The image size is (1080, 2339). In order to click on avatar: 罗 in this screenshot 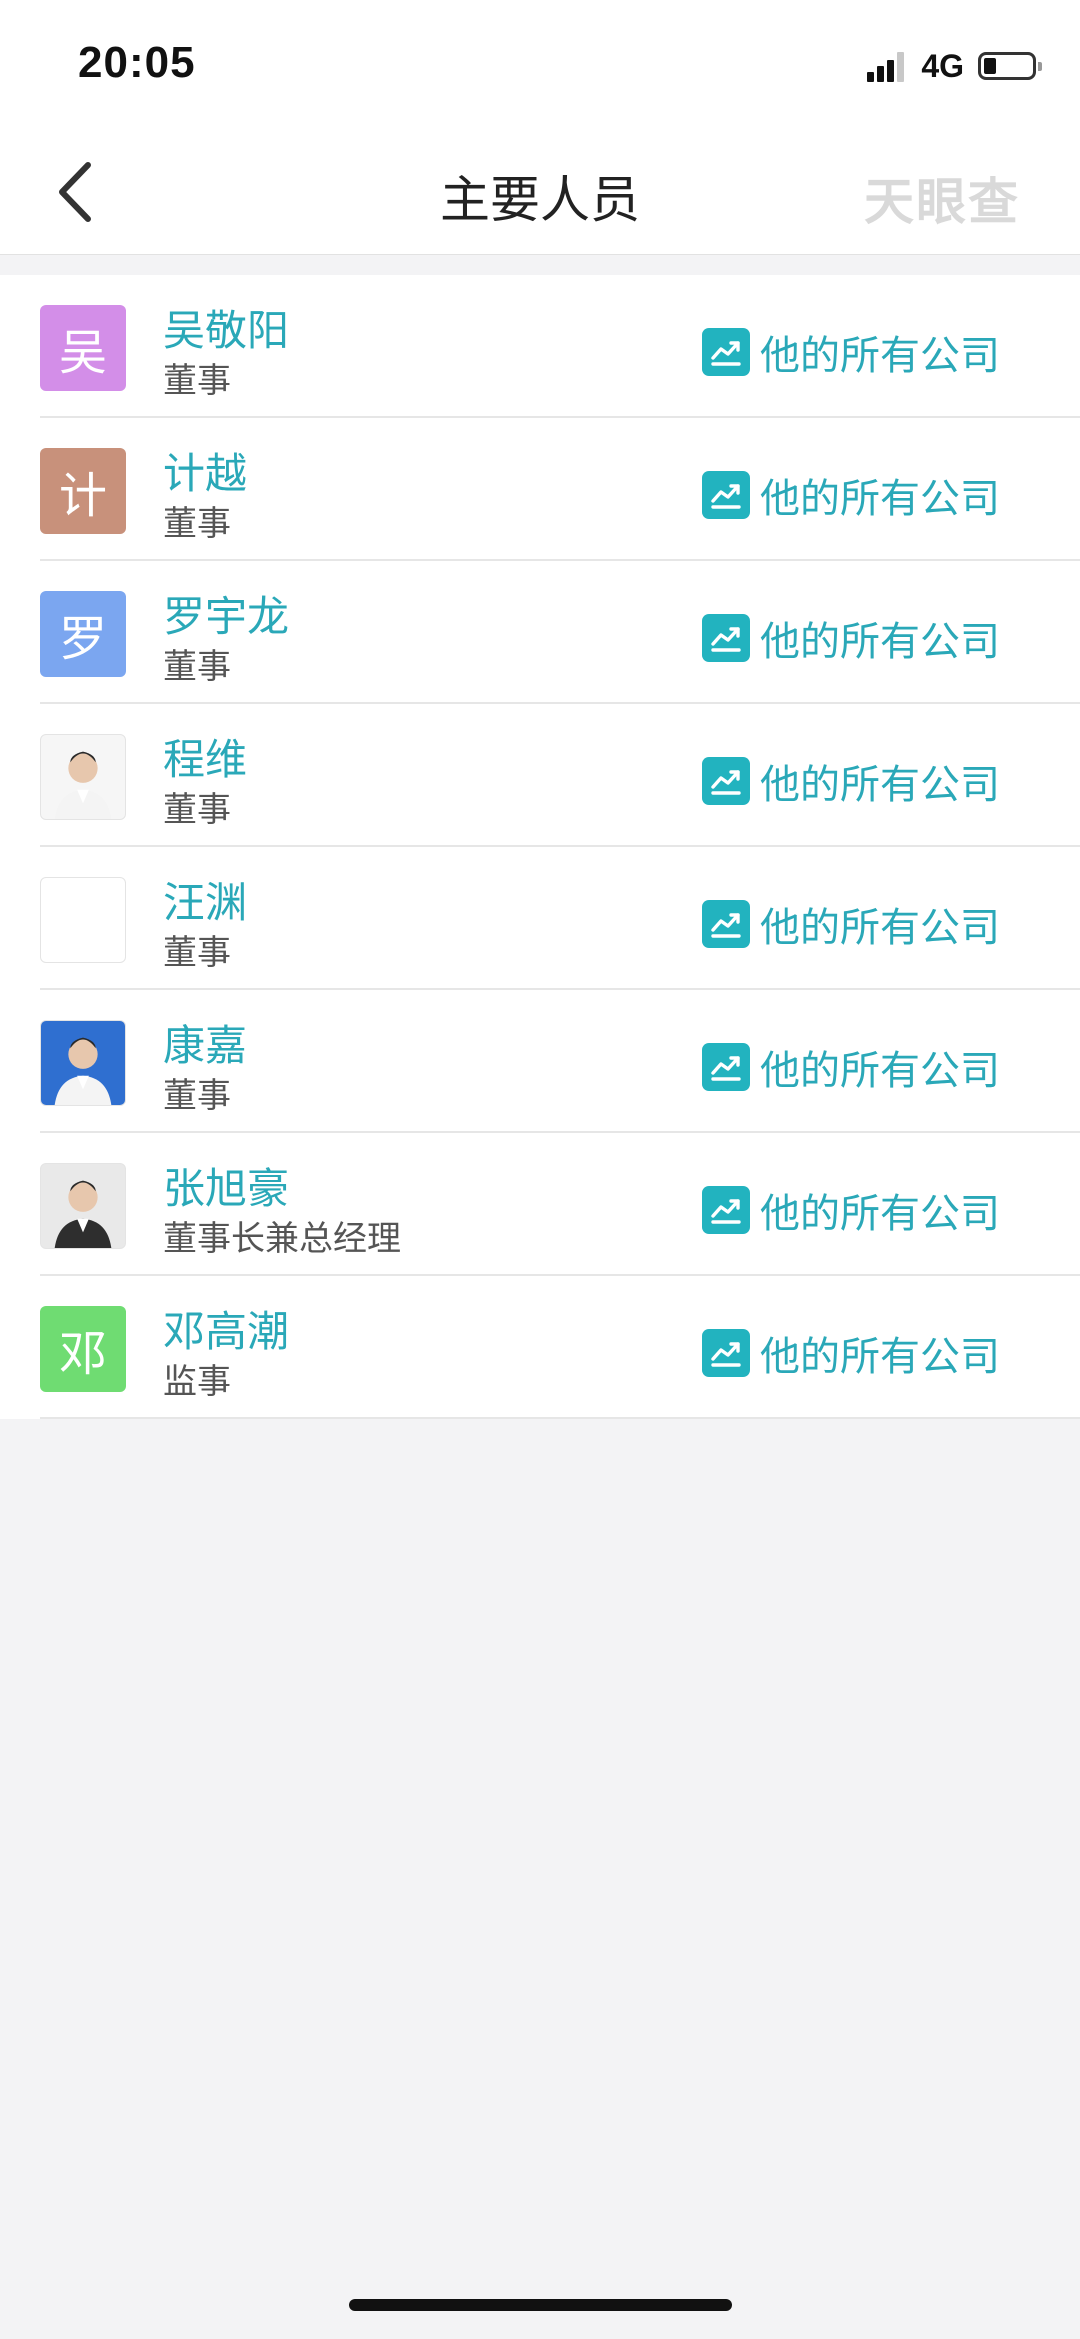, I will do `click(83, 634)`.